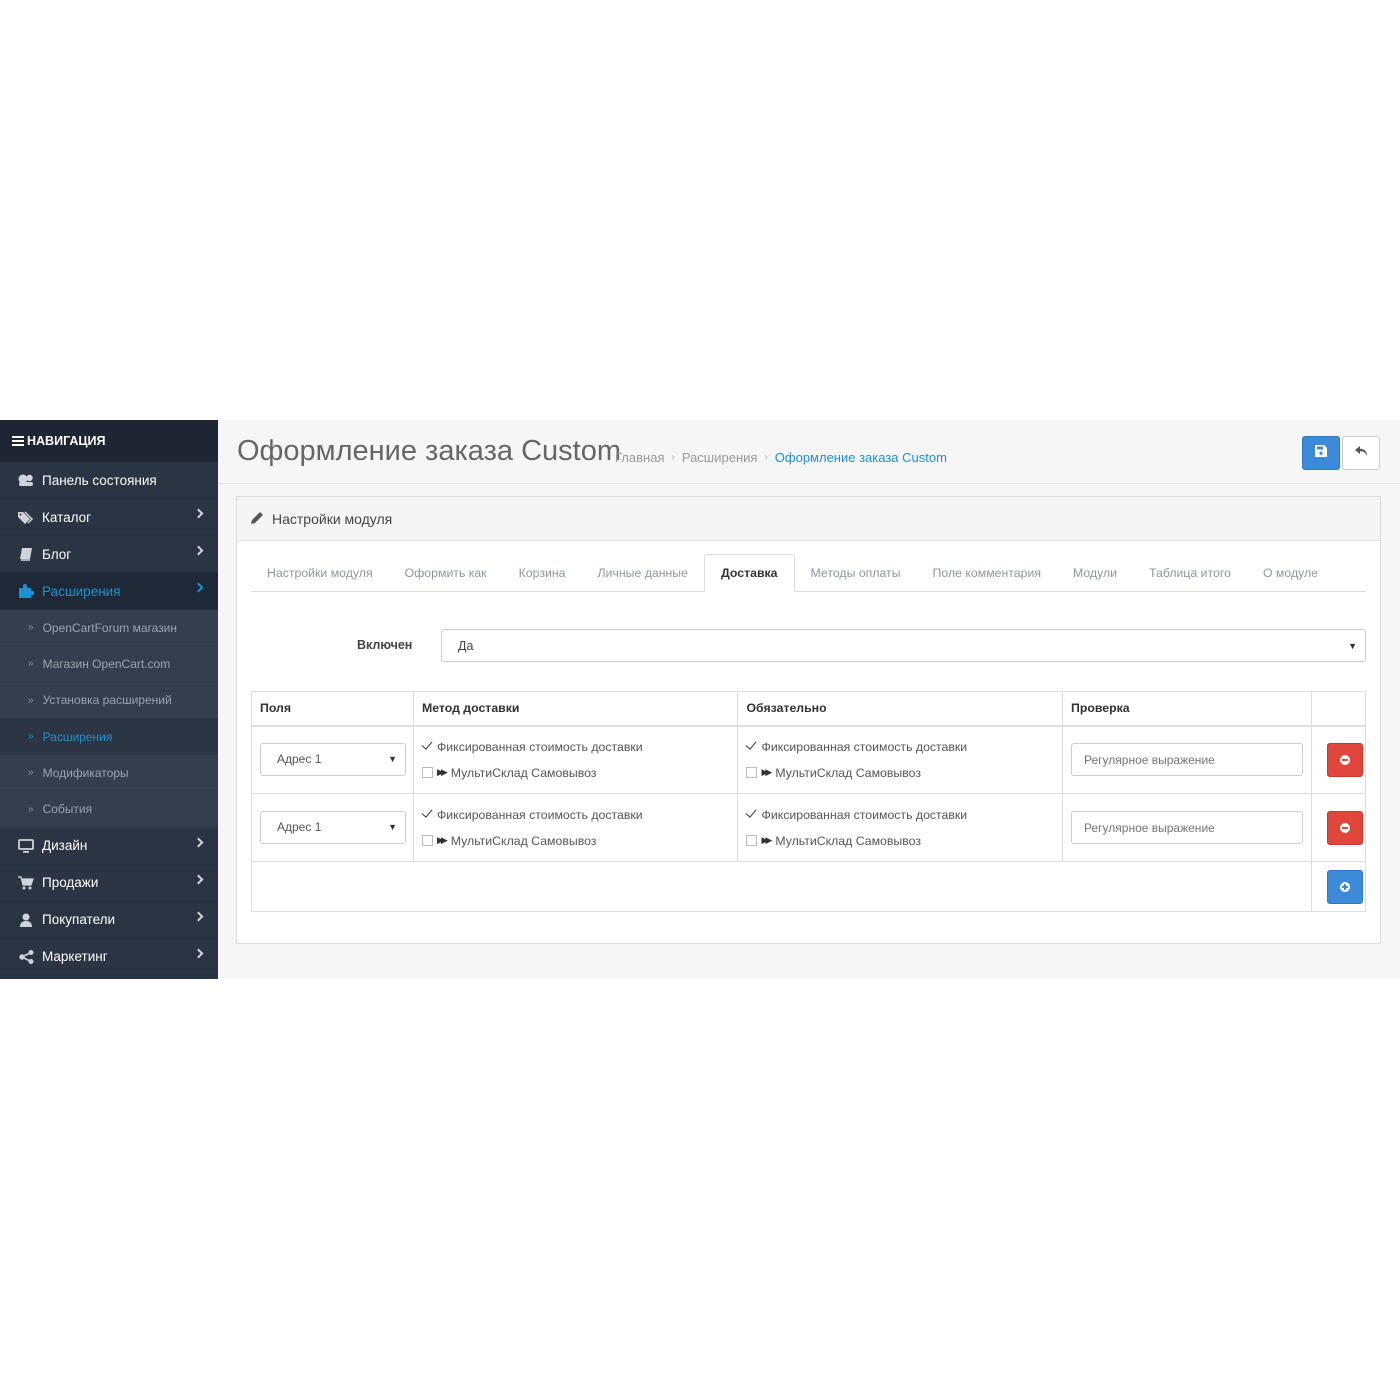  Describe the element at coordinates (109, 883) in the screenshot. I see `sidebar-item-sales: Продажи` at that location.